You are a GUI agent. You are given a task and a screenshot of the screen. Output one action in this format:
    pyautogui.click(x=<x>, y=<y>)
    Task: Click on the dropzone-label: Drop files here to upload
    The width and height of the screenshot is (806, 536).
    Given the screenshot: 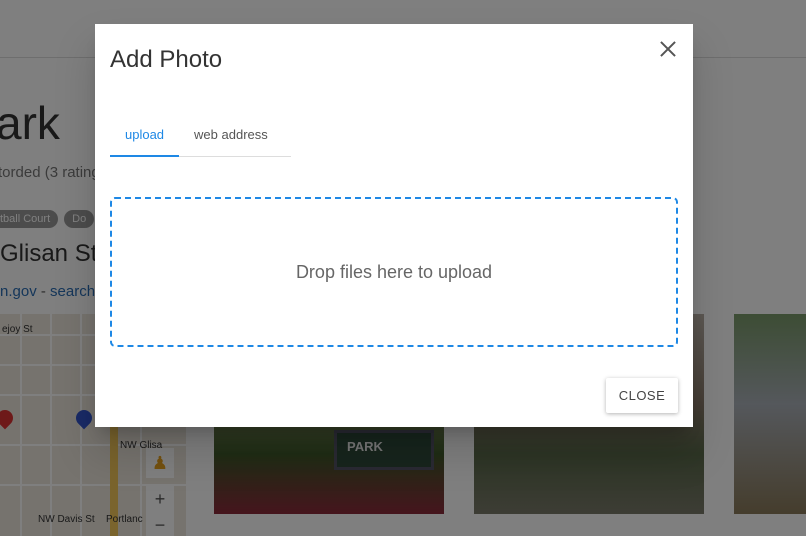 What is the action you would take?
    pyautogui.click(x=394, y=271)
    